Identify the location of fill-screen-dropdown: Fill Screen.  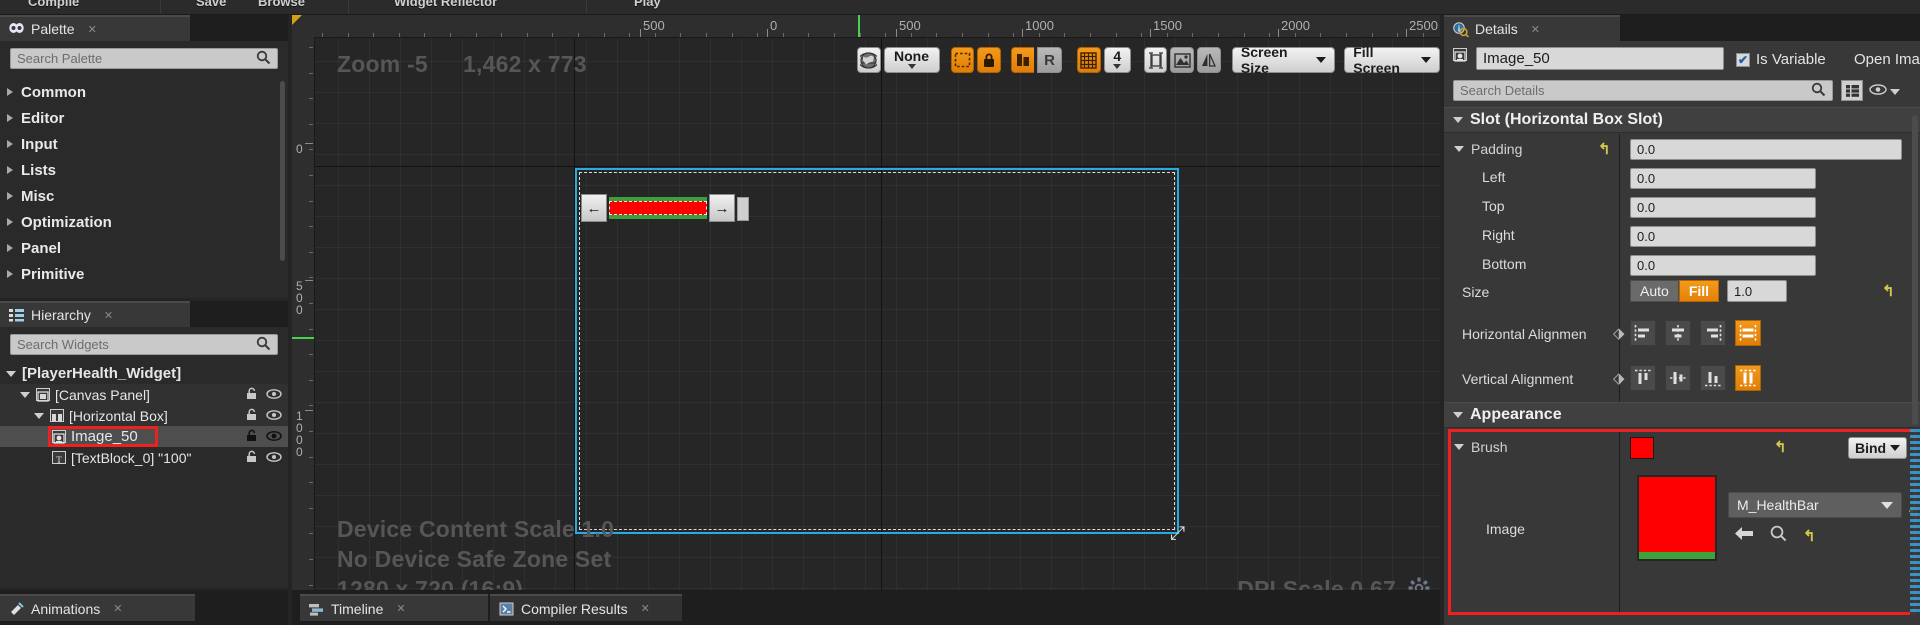
(1392, 60).